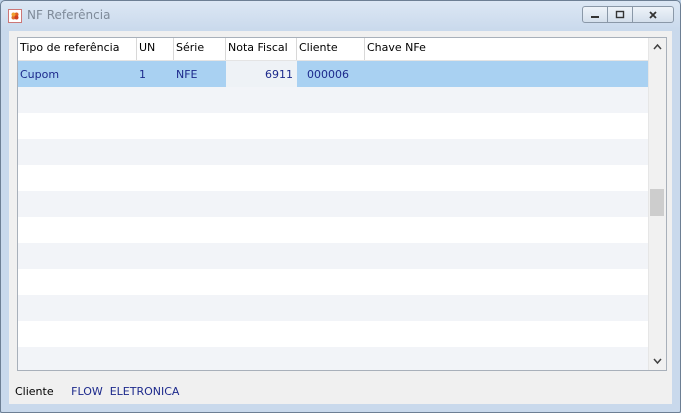 The image size is (681, 413). Describe the element at coordinates (155, 49) in the screenshot. I see `column-header-un: UN` at that location.